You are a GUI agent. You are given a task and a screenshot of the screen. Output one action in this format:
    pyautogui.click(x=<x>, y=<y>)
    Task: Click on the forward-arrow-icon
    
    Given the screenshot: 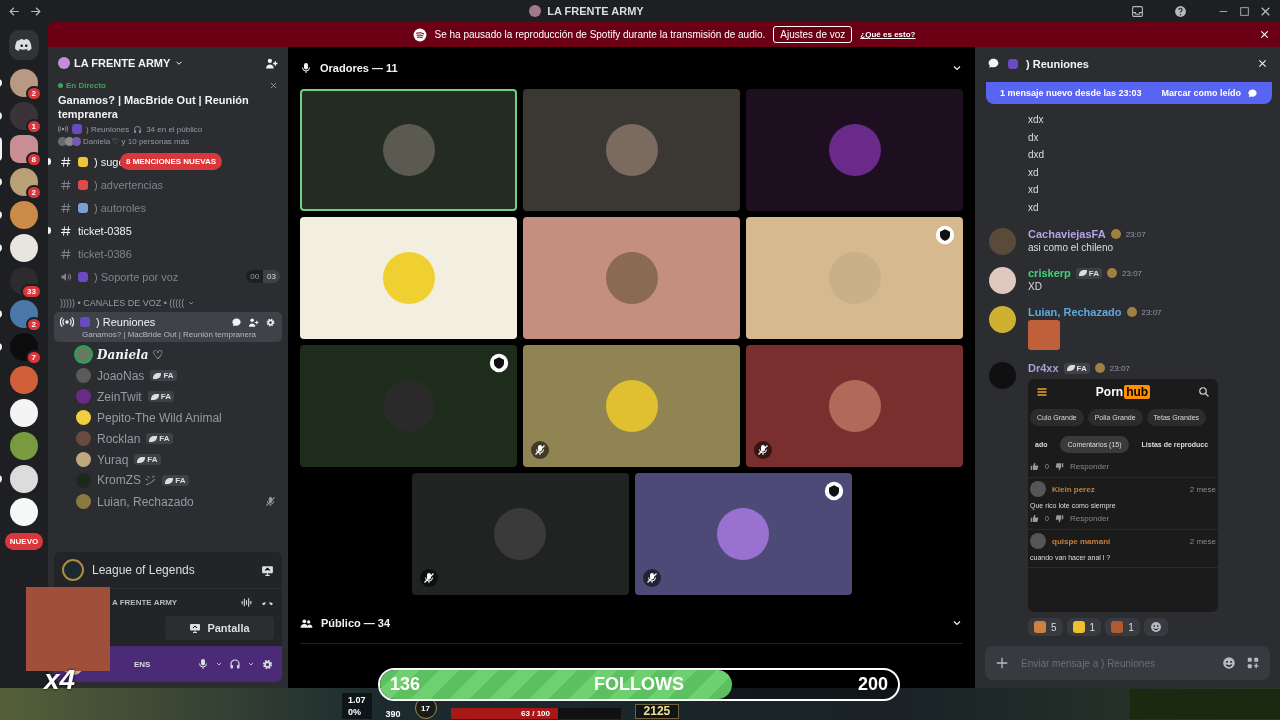 What is the action you would take?
    pyautogui.click(x=35, y=11)
    